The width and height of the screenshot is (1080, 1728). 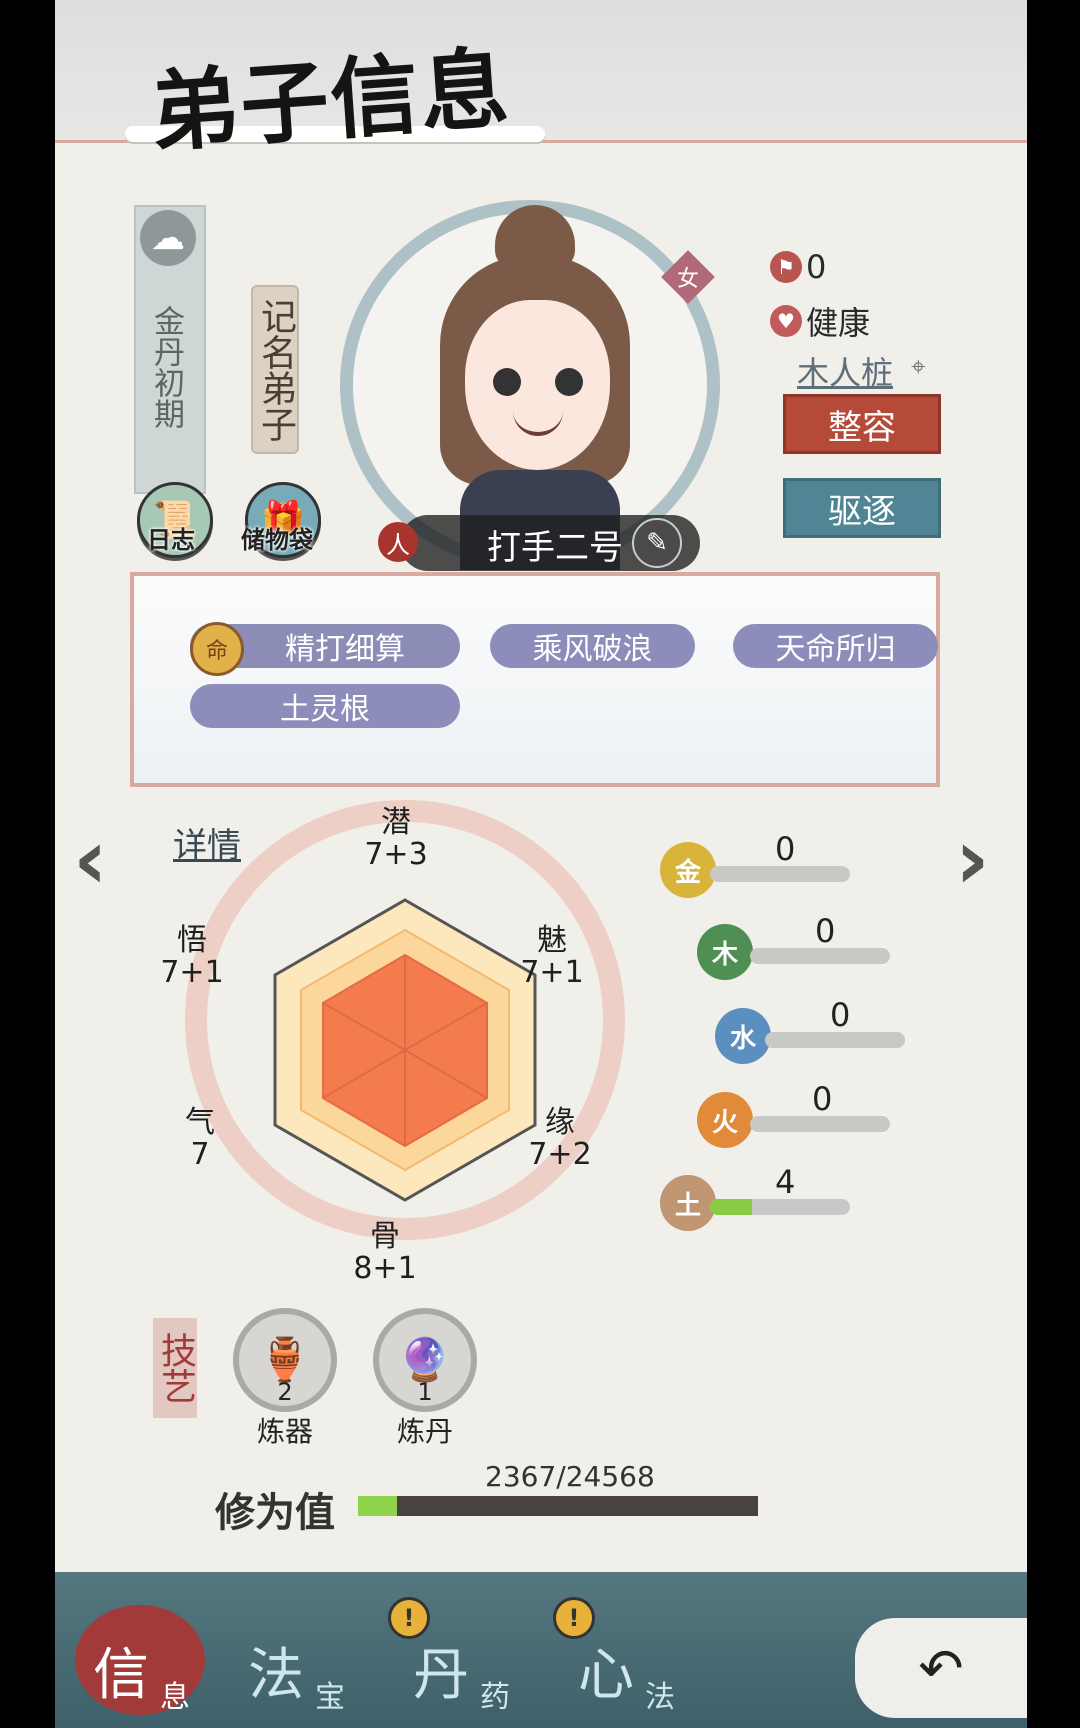 What do you see at coordinates (731, 1207) in the screenshot?
I see `element-bar-fill` at bounding box center [731, 1207].